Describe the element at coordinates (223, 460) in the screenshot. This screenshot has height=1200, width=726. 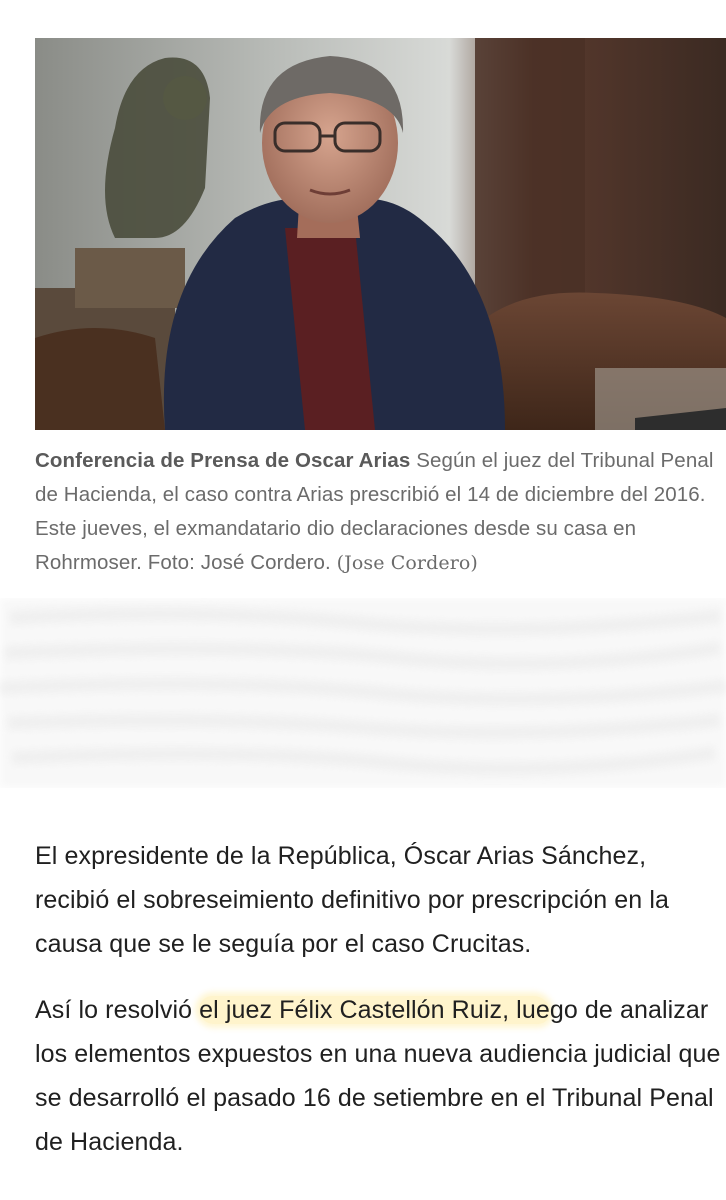
I see `caption-title: Conferencia de Prensa de Oscar Arias` at that location.